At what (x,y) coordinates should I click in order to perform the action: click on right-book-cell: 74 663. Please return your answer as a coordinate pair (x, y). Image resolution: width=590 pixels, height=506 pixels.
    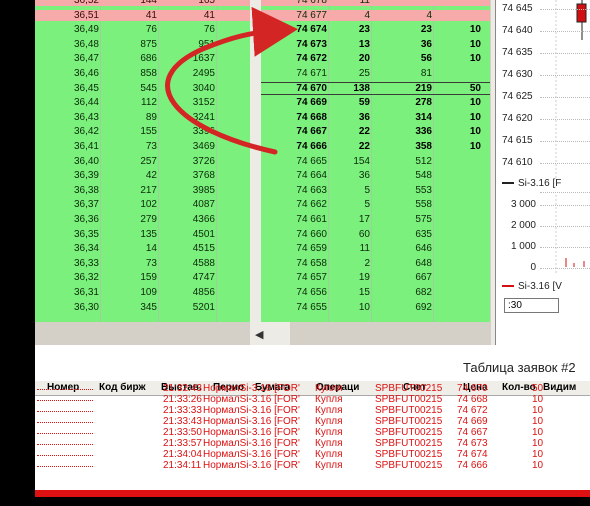
    Looking at the image, I should click on (311, 190).